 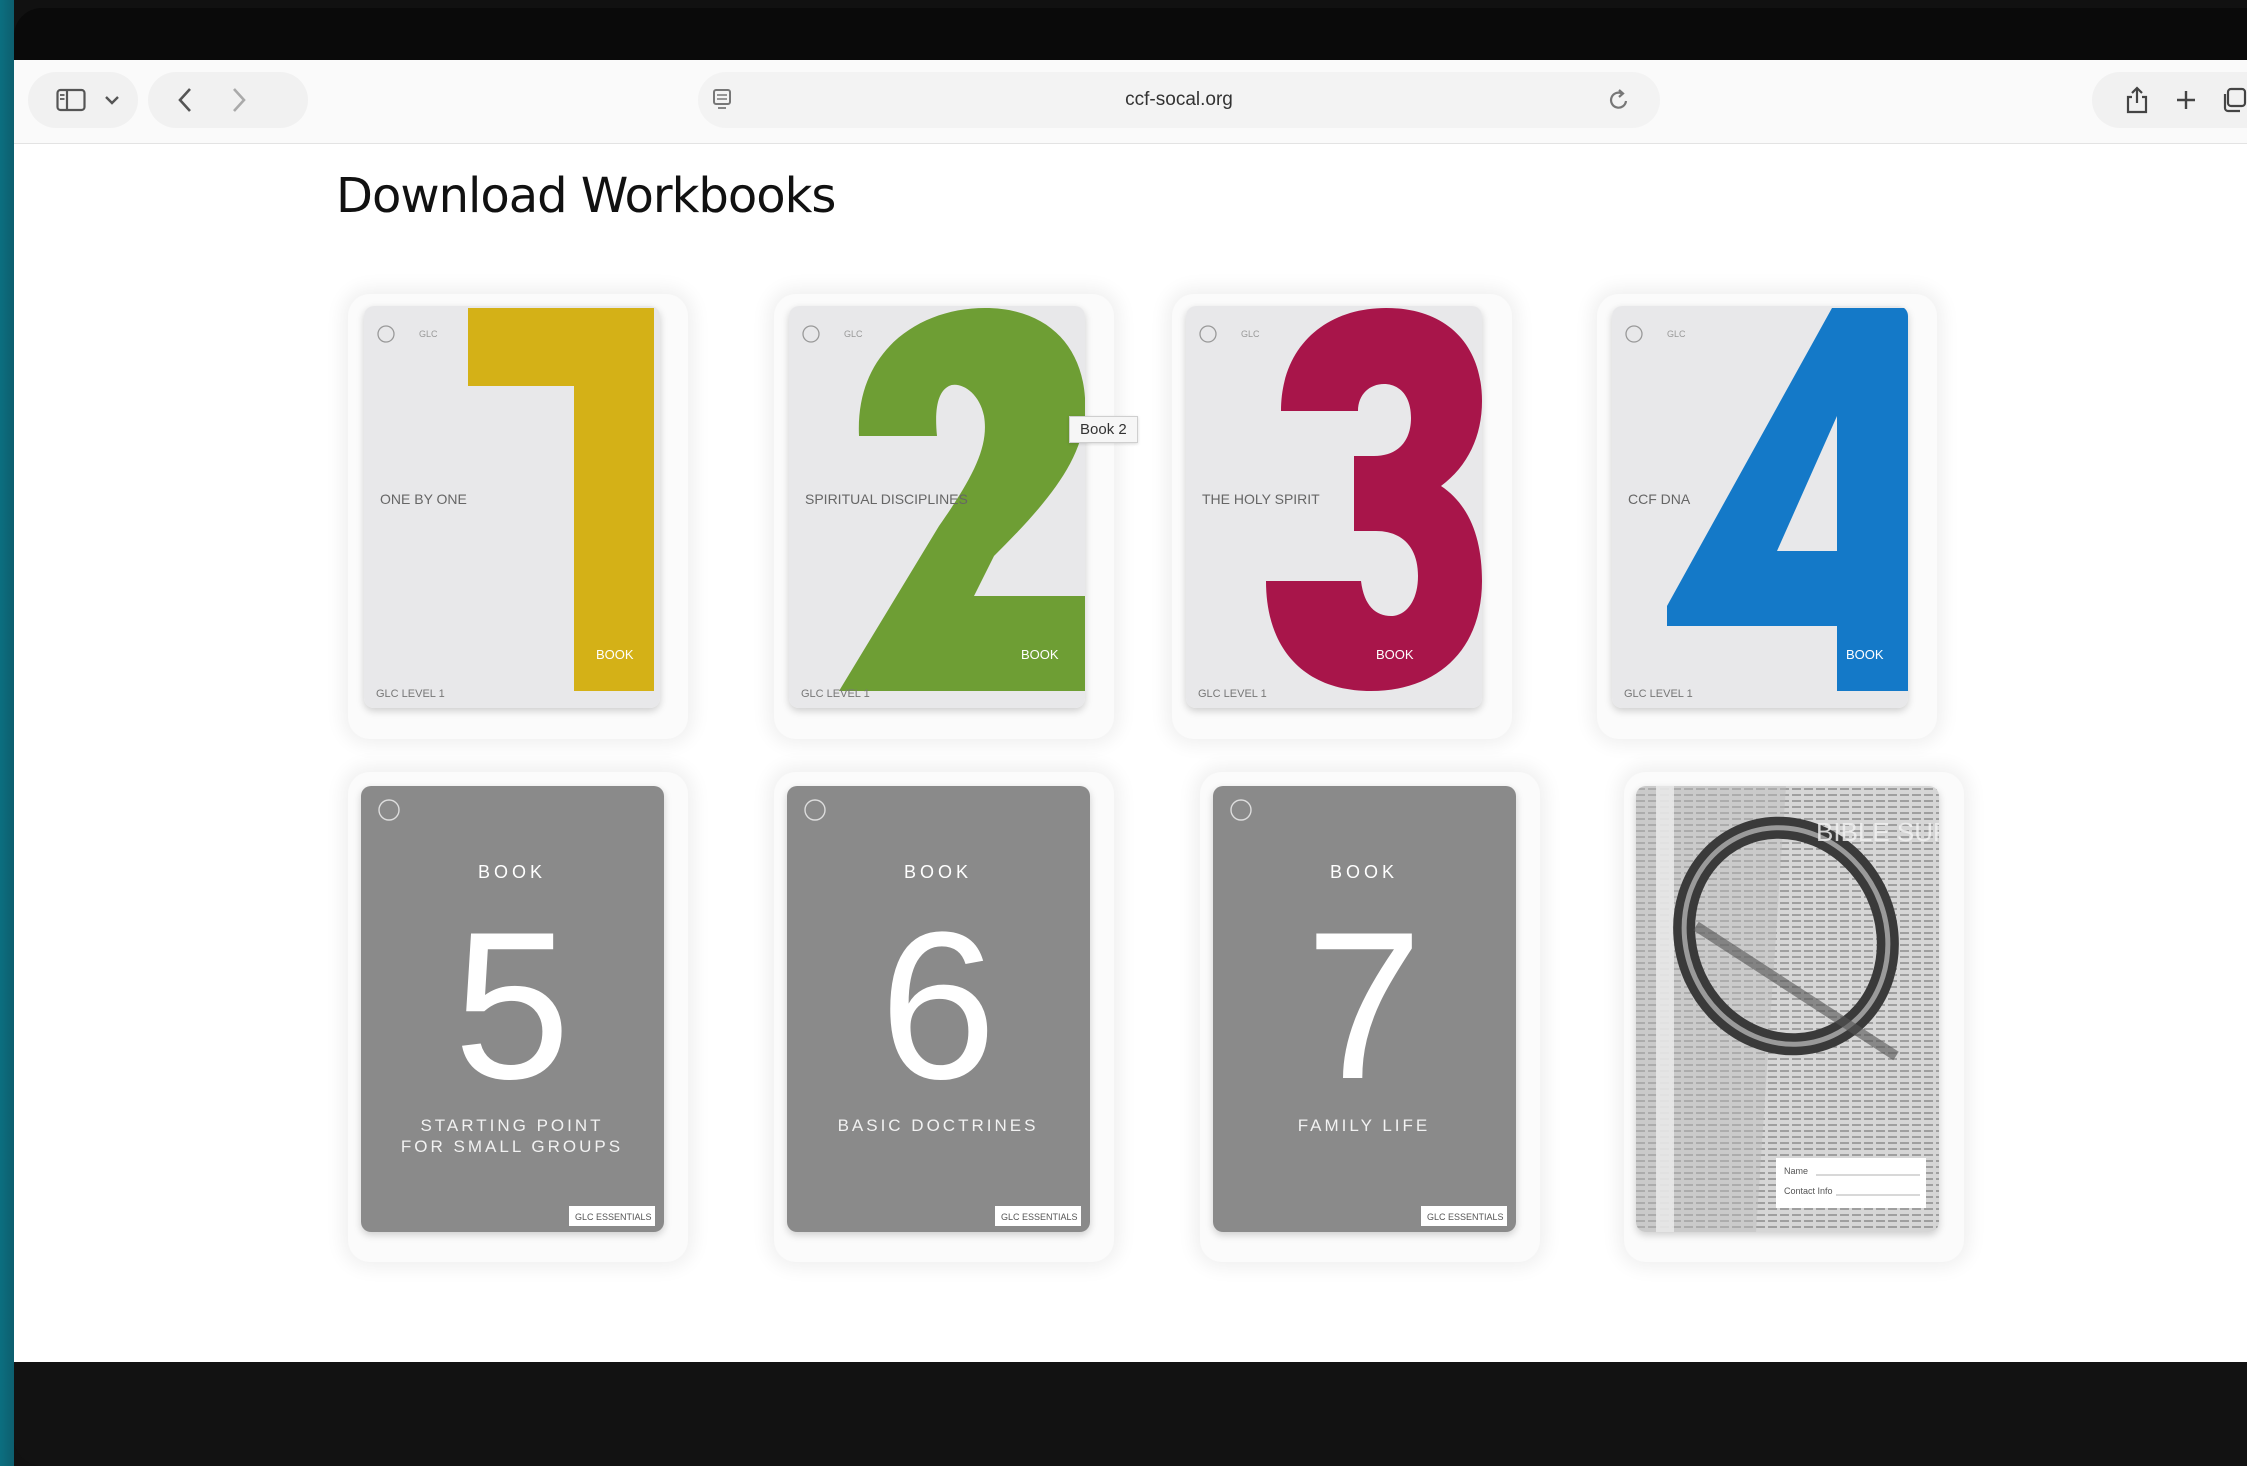 What do you see at coordinates (1796, 1171) in the screenshot?
I see `form-line-name: Name` at bounding box center [1796, 1171].